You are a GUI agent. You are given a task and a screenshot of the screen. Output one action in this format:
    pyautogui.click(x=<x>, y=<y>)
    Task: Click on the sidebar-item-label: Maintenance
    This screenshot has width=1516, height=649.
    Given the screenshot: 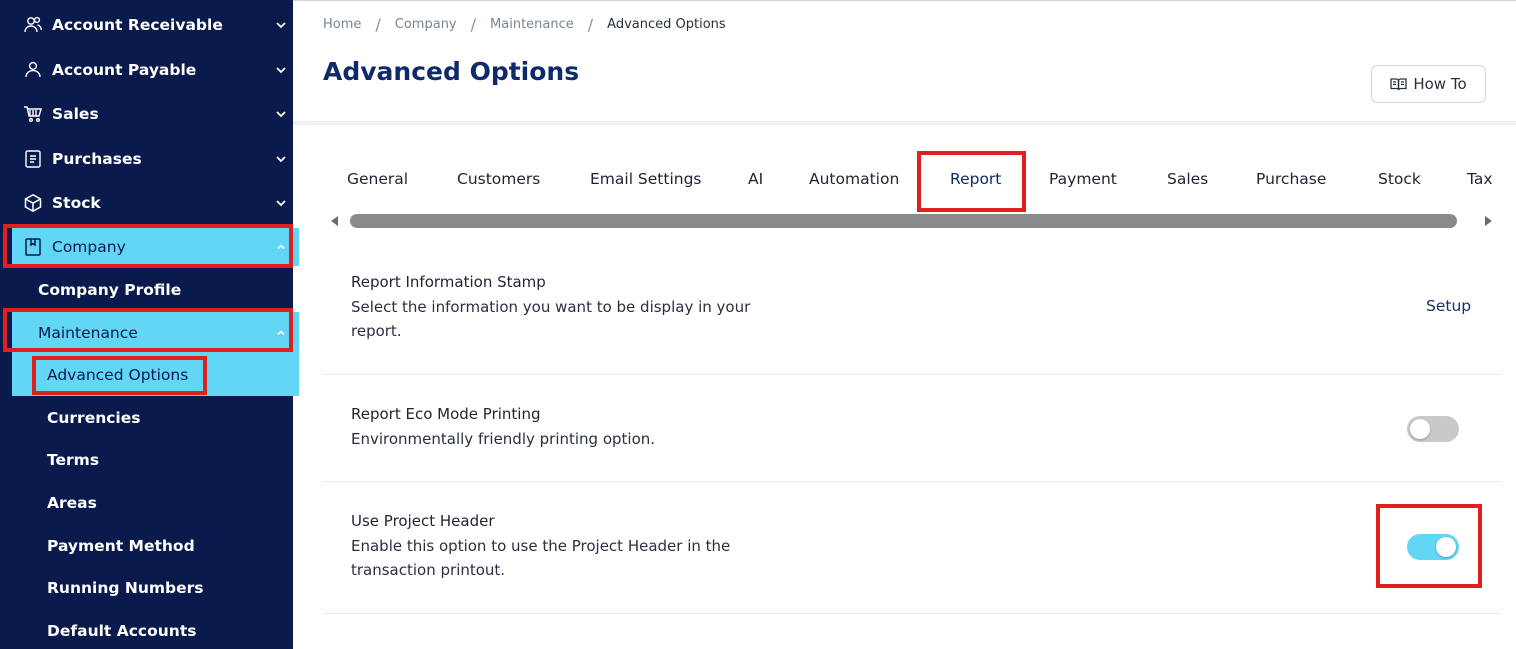 What is the action you would take?
    pyautogui.click(x=88, y=333)
    